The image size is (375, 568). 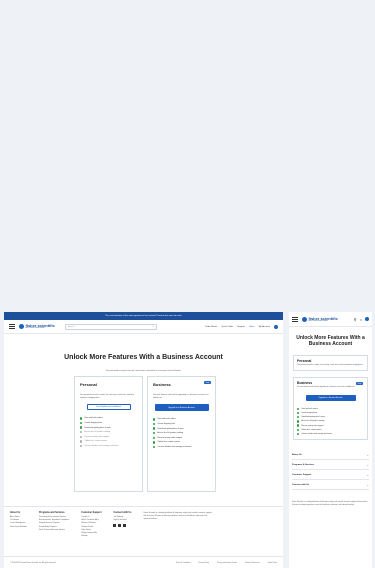 I want to click on facebook-icon, so click(x=115, y=526).